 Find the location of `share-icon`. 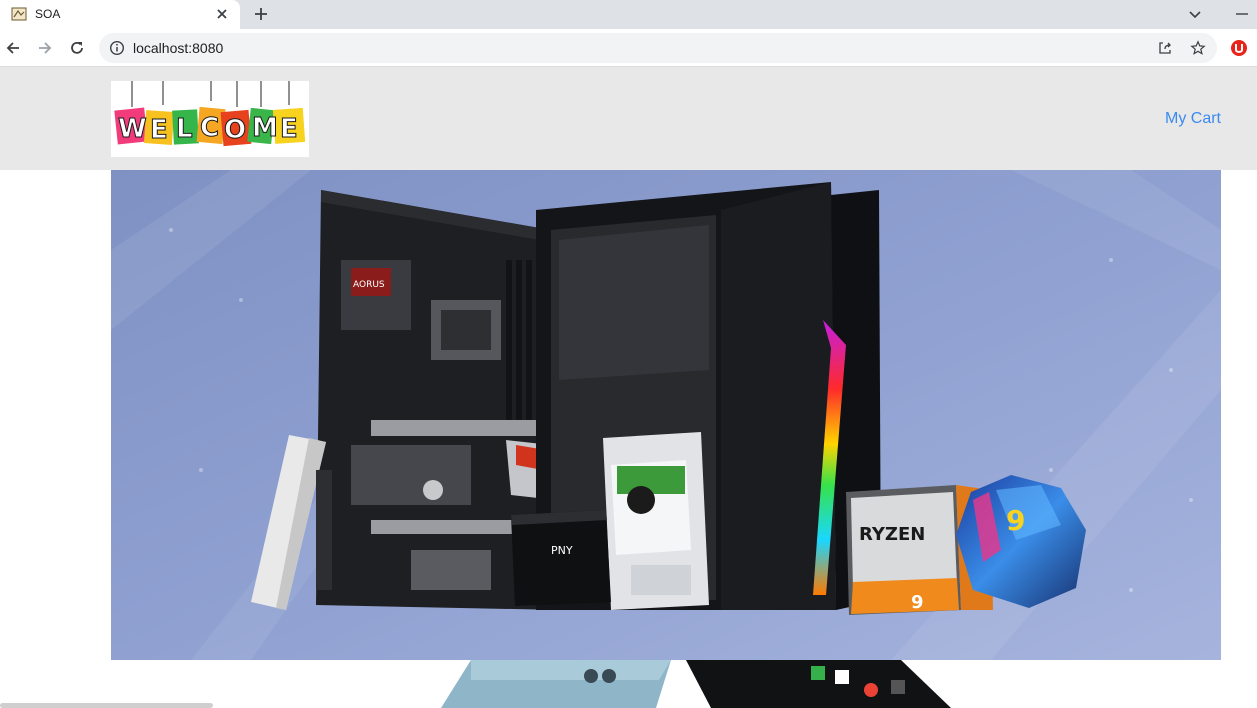

share-icon is located at coordinates (1165, 48).